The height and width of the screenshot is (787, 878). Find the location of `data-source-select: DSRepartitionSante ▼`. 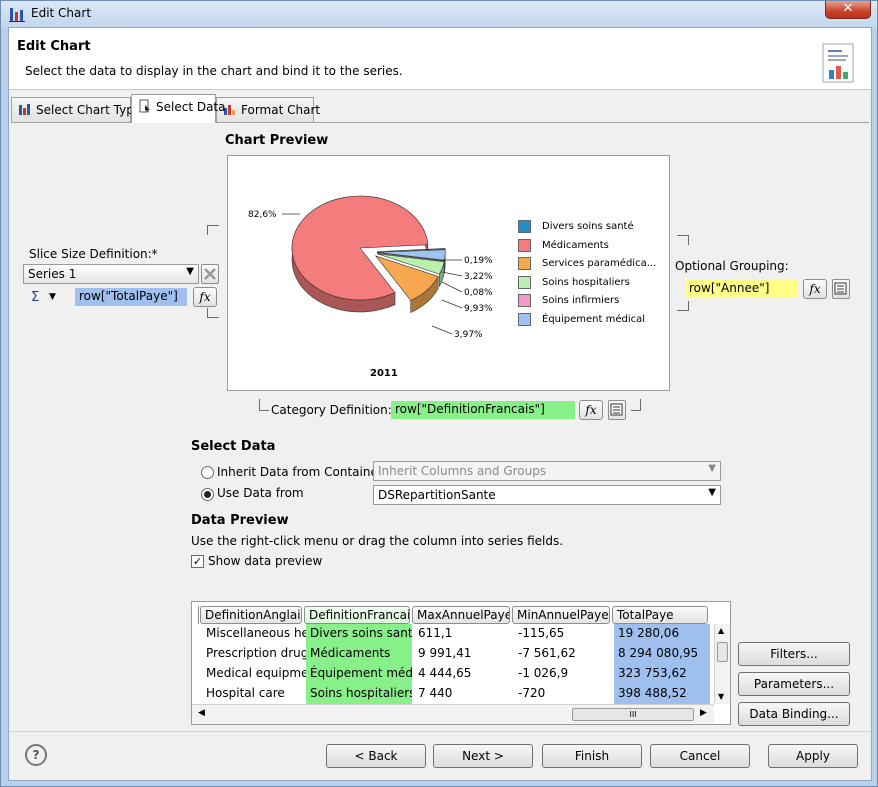

data-source-select: DSRepartitionSante ▼ is located at coordinates (547, 495).